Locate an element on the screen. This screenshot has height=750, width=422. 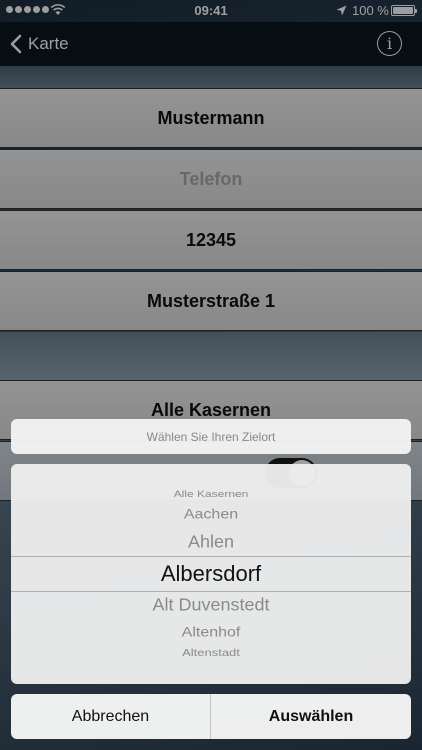
picker-option: Alle Kasernen is located at coordinates (211, 494).